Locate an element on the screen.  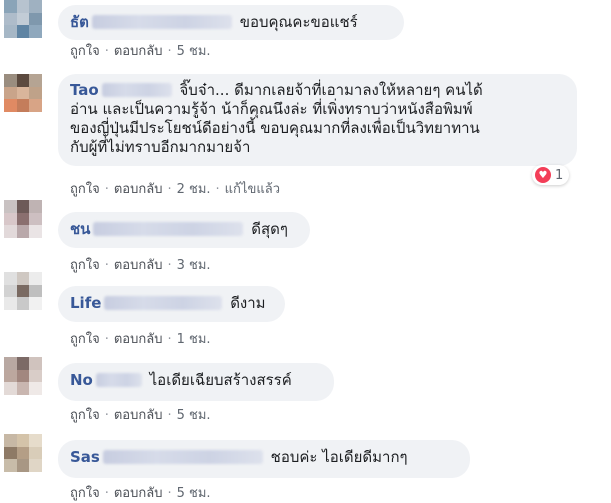
timestamp: 2 ชม. is located at coordinates (194, 189).